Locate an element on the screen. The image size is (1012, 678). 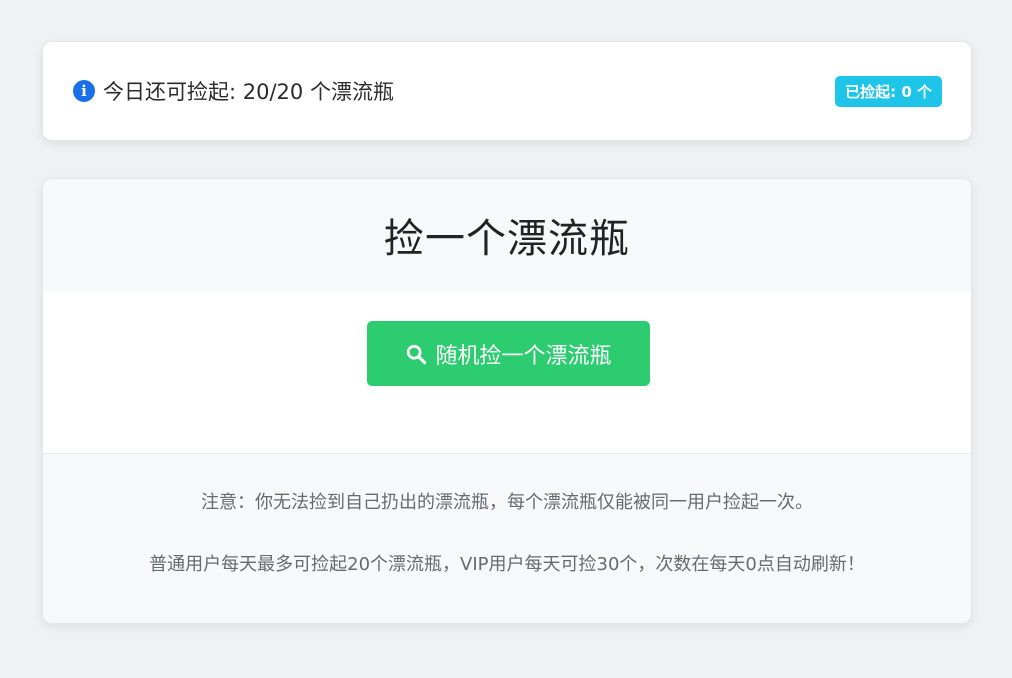
info-circle-icon: i is located at coordinates (84, 91).